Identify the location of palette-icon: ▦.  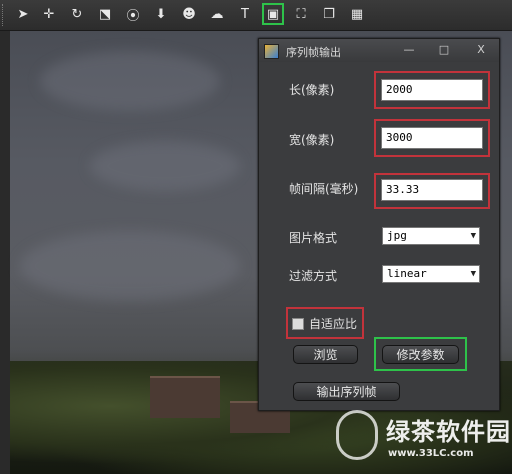
(357, 14).